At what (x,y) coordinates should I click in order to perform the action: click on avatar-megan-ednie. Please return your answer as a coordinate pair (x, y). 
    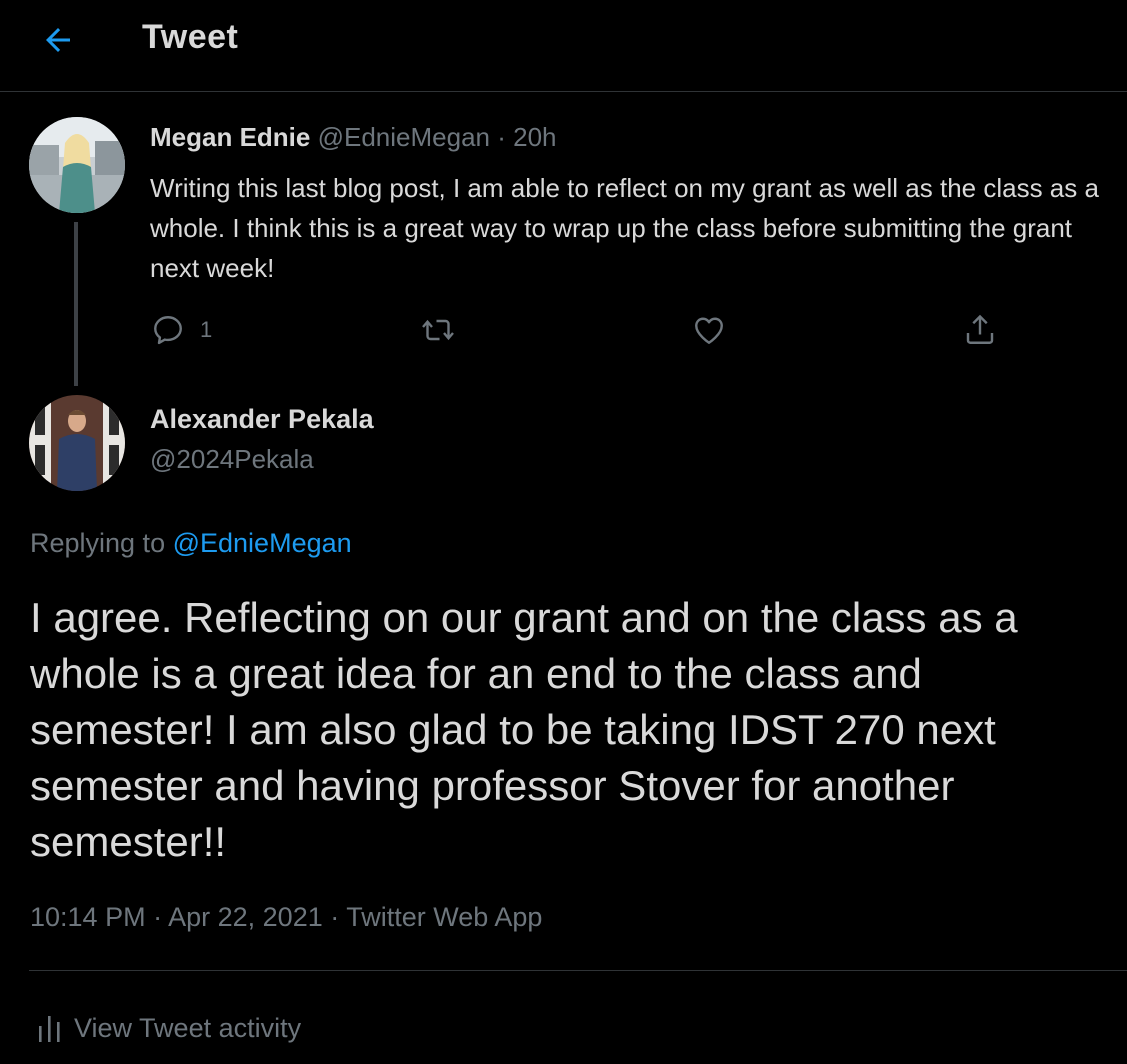
    Looking at the image, I should click on (77, 165).